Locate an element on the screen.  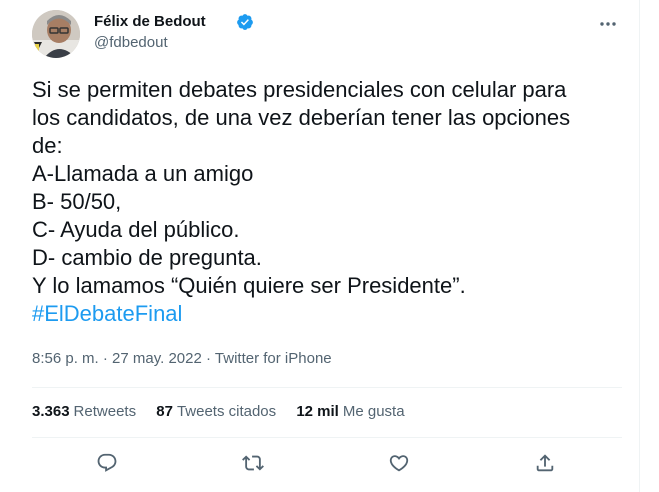
verified-badge-icon is located at coordinates (245, 22).